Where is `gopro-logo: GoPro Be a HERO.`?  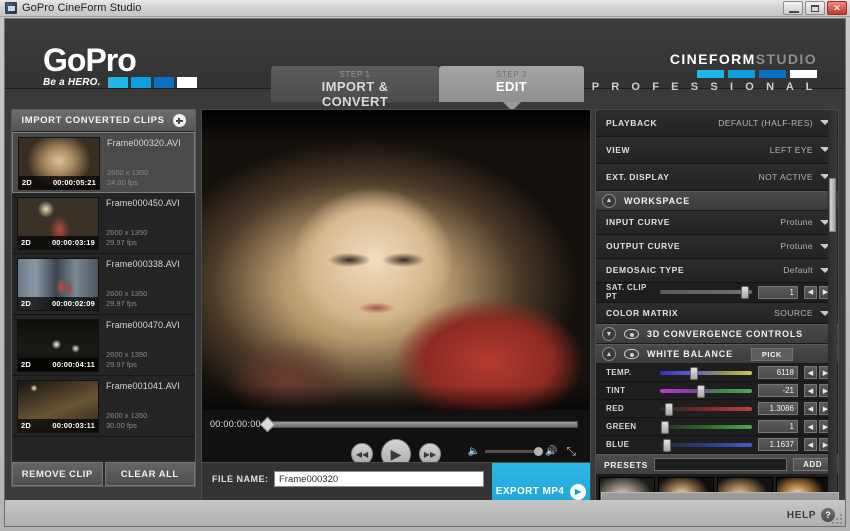
gopro-logo: GoPro Be a HERO. is located at coordinates (120, 66).